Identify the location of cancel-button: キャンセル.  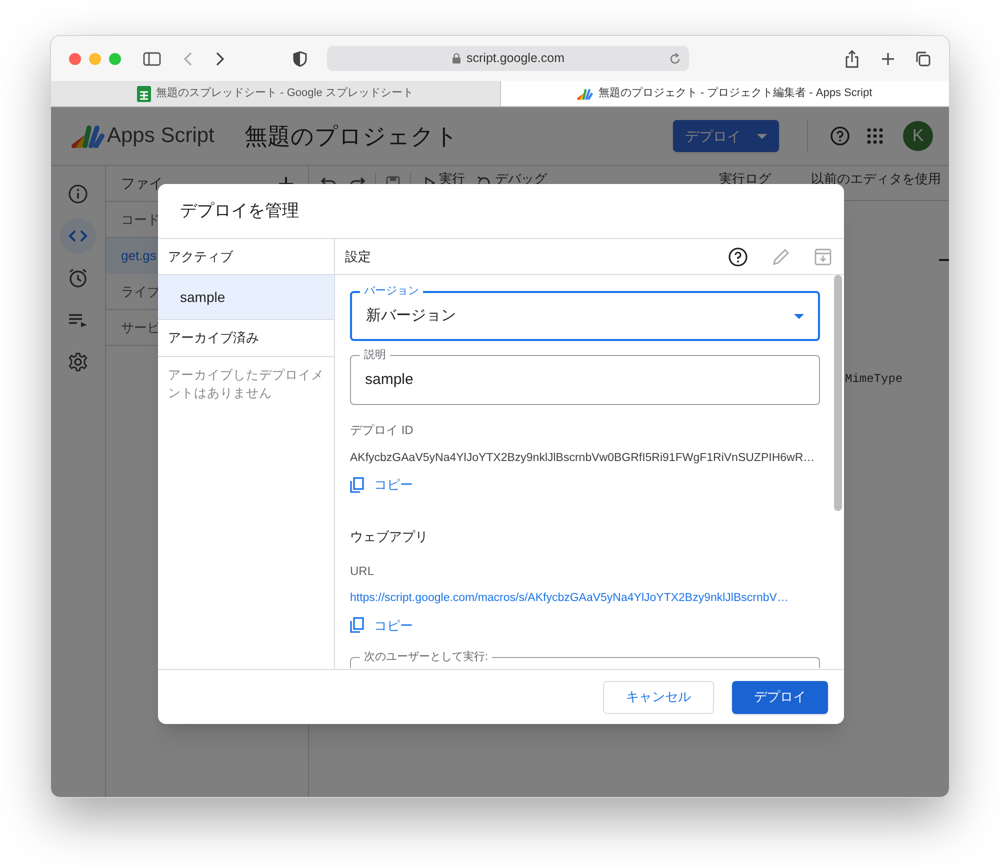
(658, 697).